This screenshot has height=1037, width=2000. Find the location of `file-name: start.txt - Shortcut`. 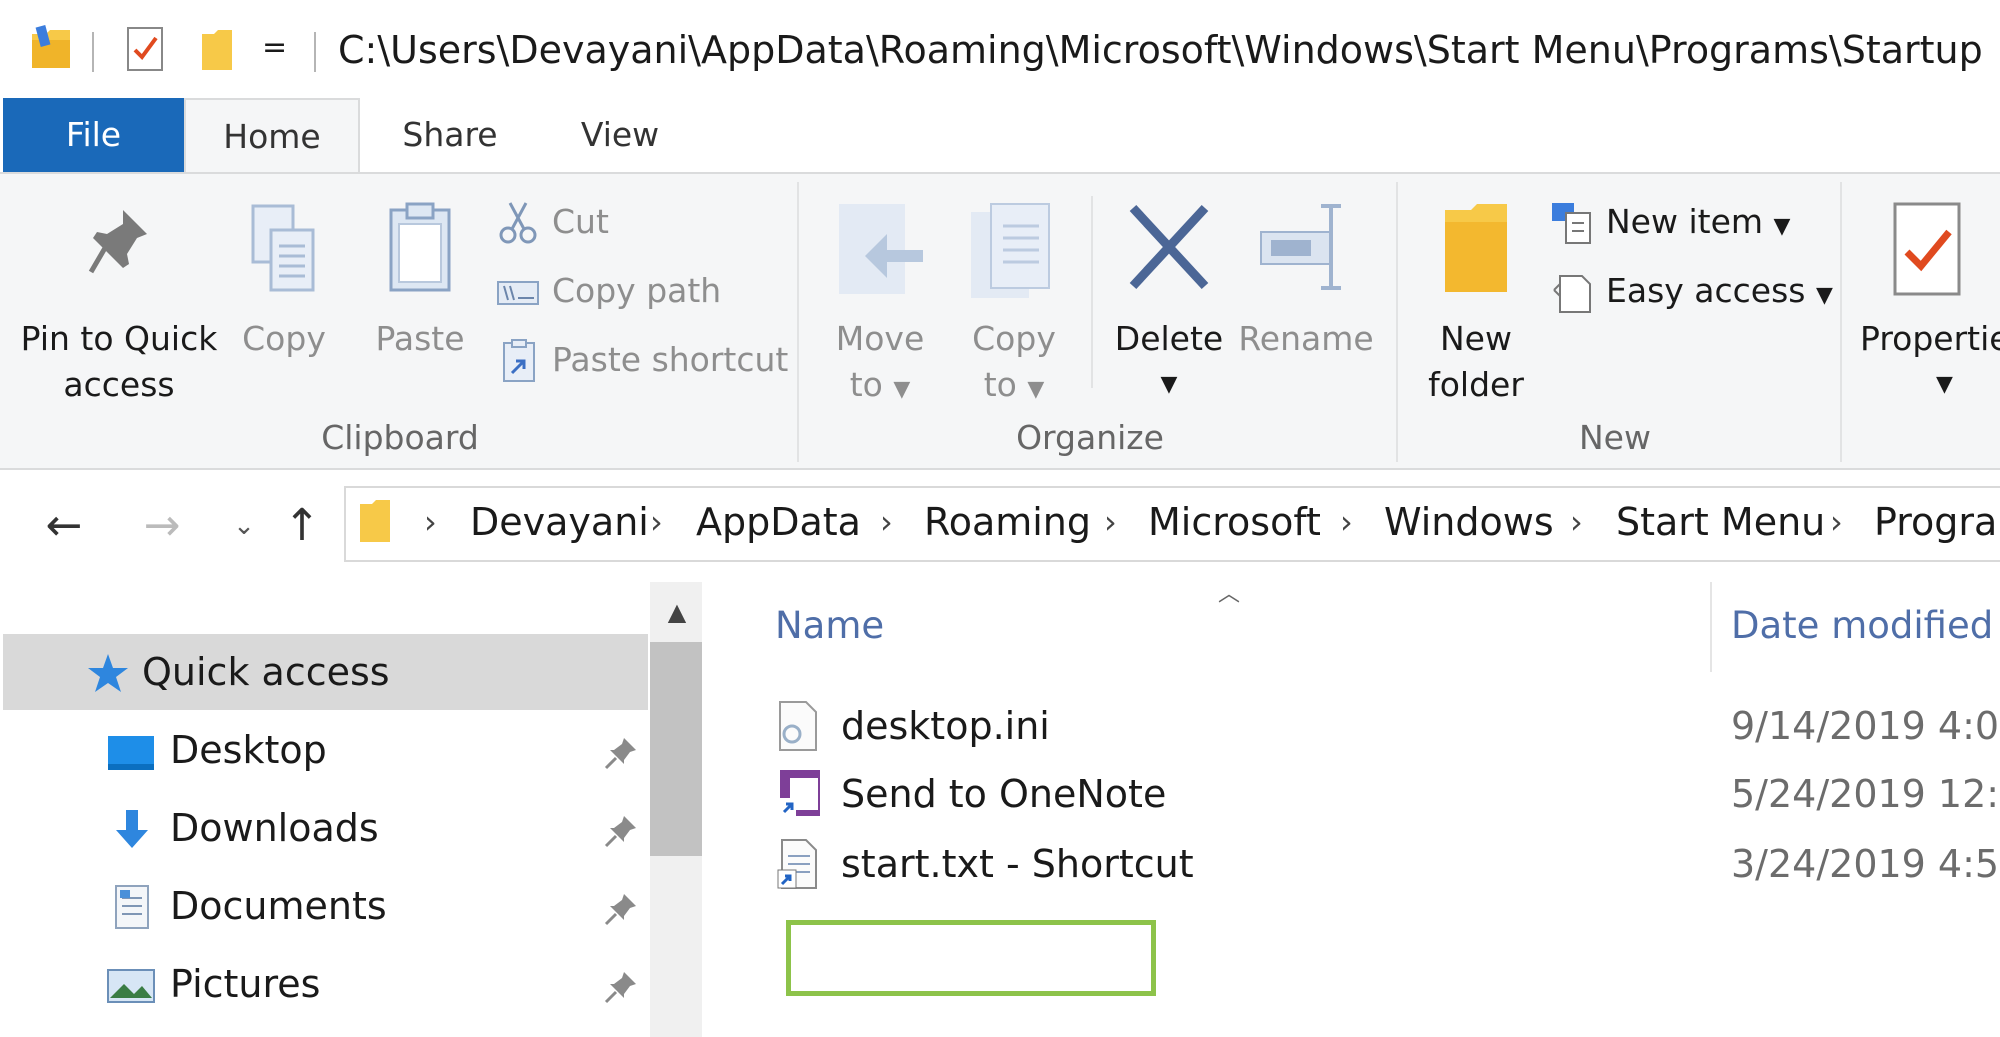

file-name: start.txt - Shortcut is located at coordinates (1017, 864).